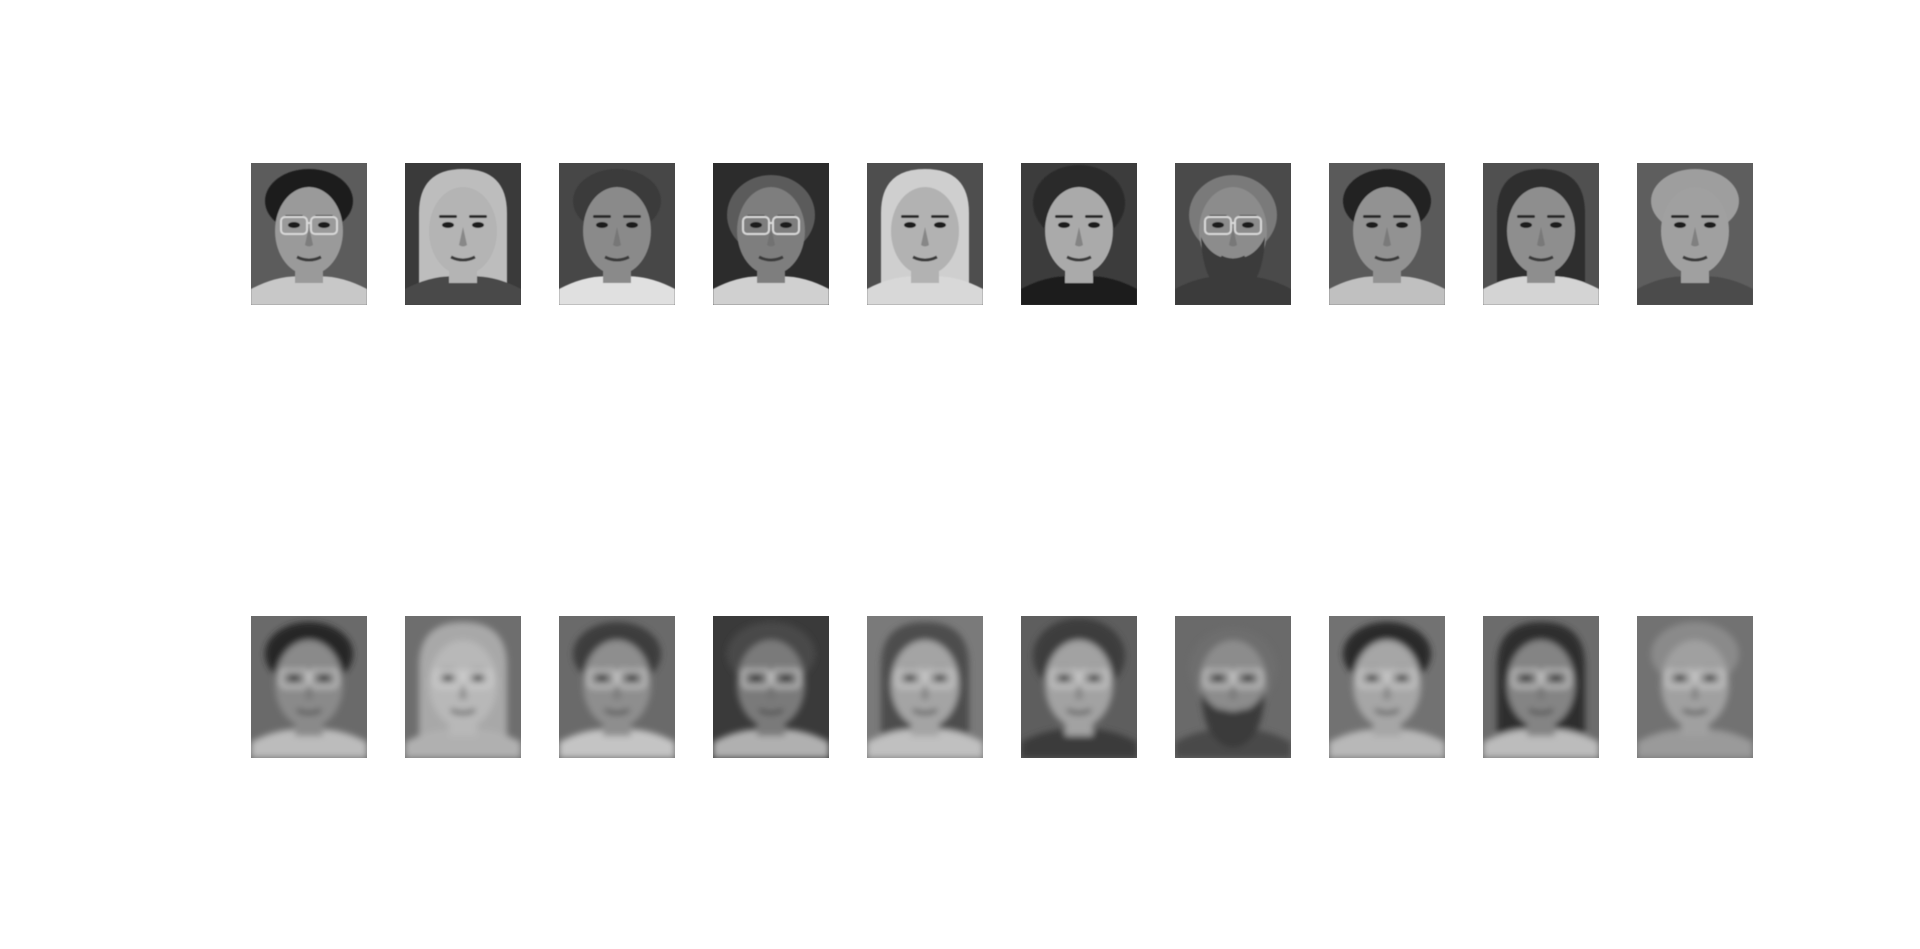 Image resolution: width=1920 pixels, height=949 pixels. I want to click on reconstructed-faces-row, so click(960, 687).